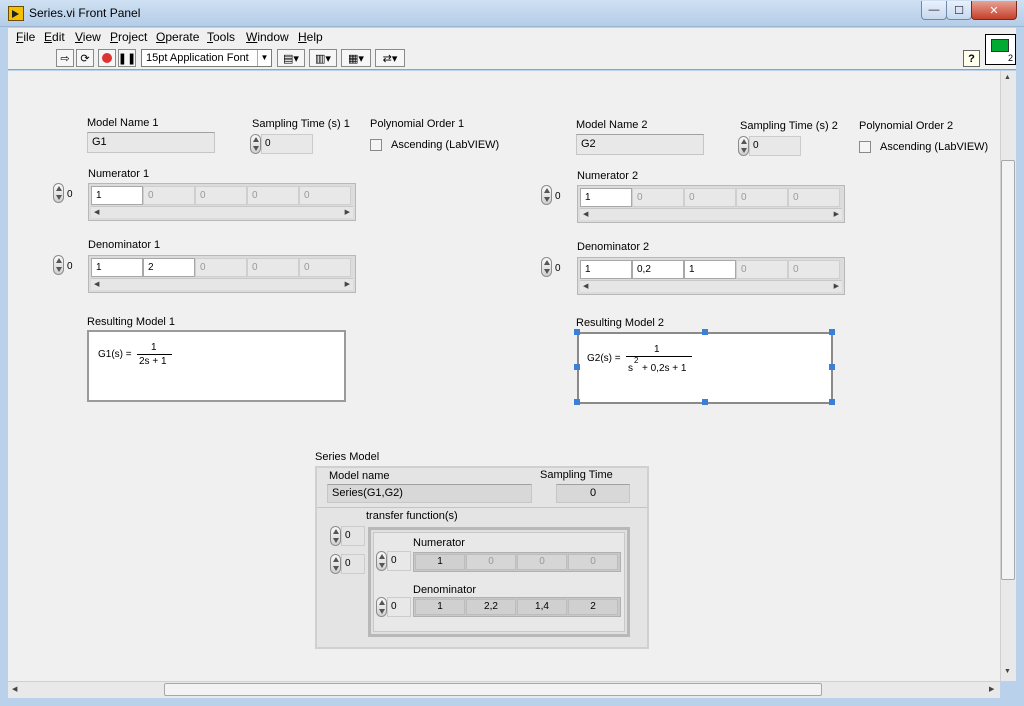  What do you see at coordinates (640, 144) in the screenshot?
I see `model-name-2-input: G2` at bounding box center [640, 144].